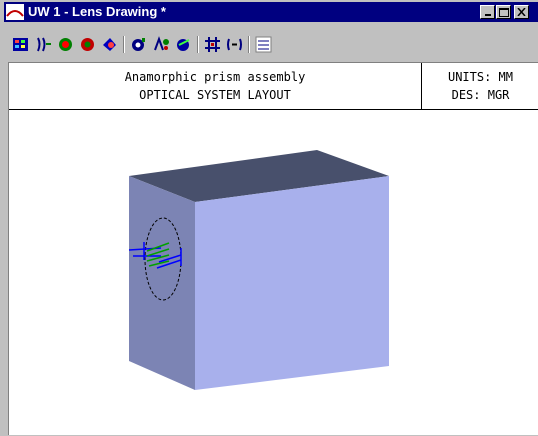 Image resolution: width=538 pixels, height=436 pixels. What do you see at coordinates (480, 95) in the screenshot?
I see `designer-label: DES: MGR` at bounding box center [480, 95].